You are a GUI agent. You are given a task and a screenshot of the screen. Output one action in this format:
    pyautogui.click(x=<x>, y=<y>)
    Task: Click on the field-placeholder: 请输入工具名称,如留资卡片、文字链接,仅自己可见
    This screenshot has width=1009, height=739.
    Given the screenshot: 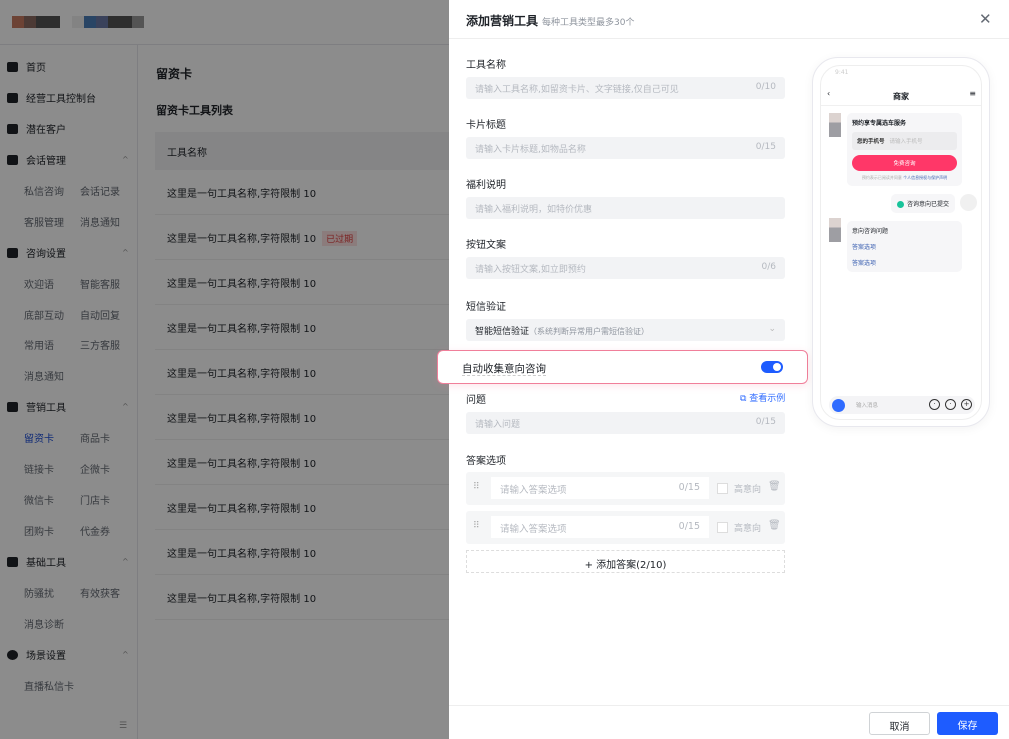 What is the action you would take?
    pyautogui.click(x=577, y=90)
    